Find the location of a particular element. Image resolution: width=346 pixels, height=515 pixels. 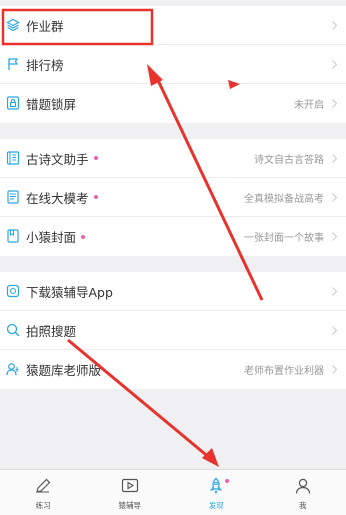

menu-item-label: 小猿封面 is located at coordinates (51, 237).